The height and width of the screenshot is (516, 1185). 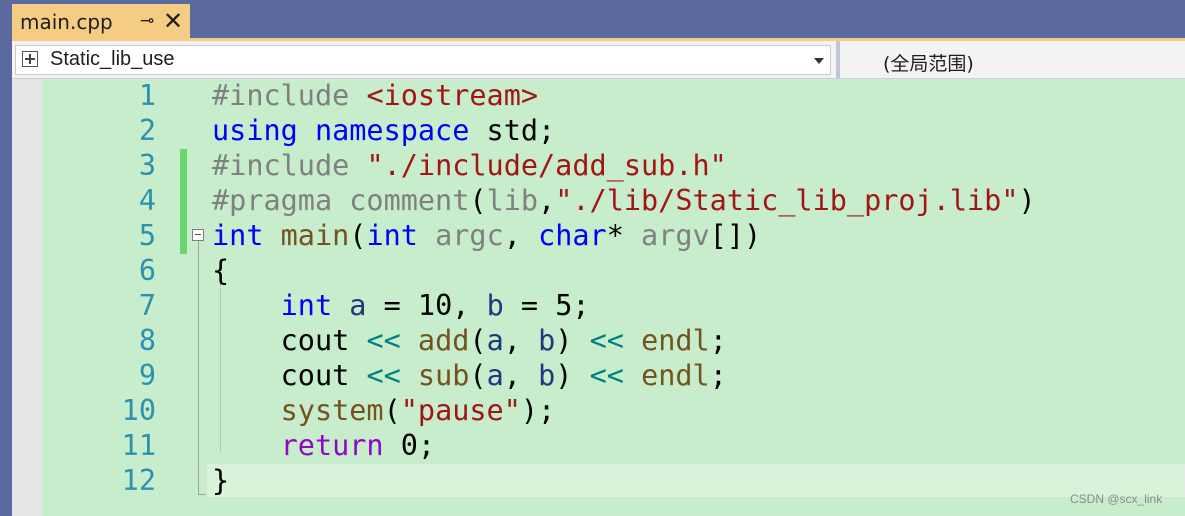 I want to click on code-line: cout << sub(a, b) << endl;, so click(x=469, y=375).